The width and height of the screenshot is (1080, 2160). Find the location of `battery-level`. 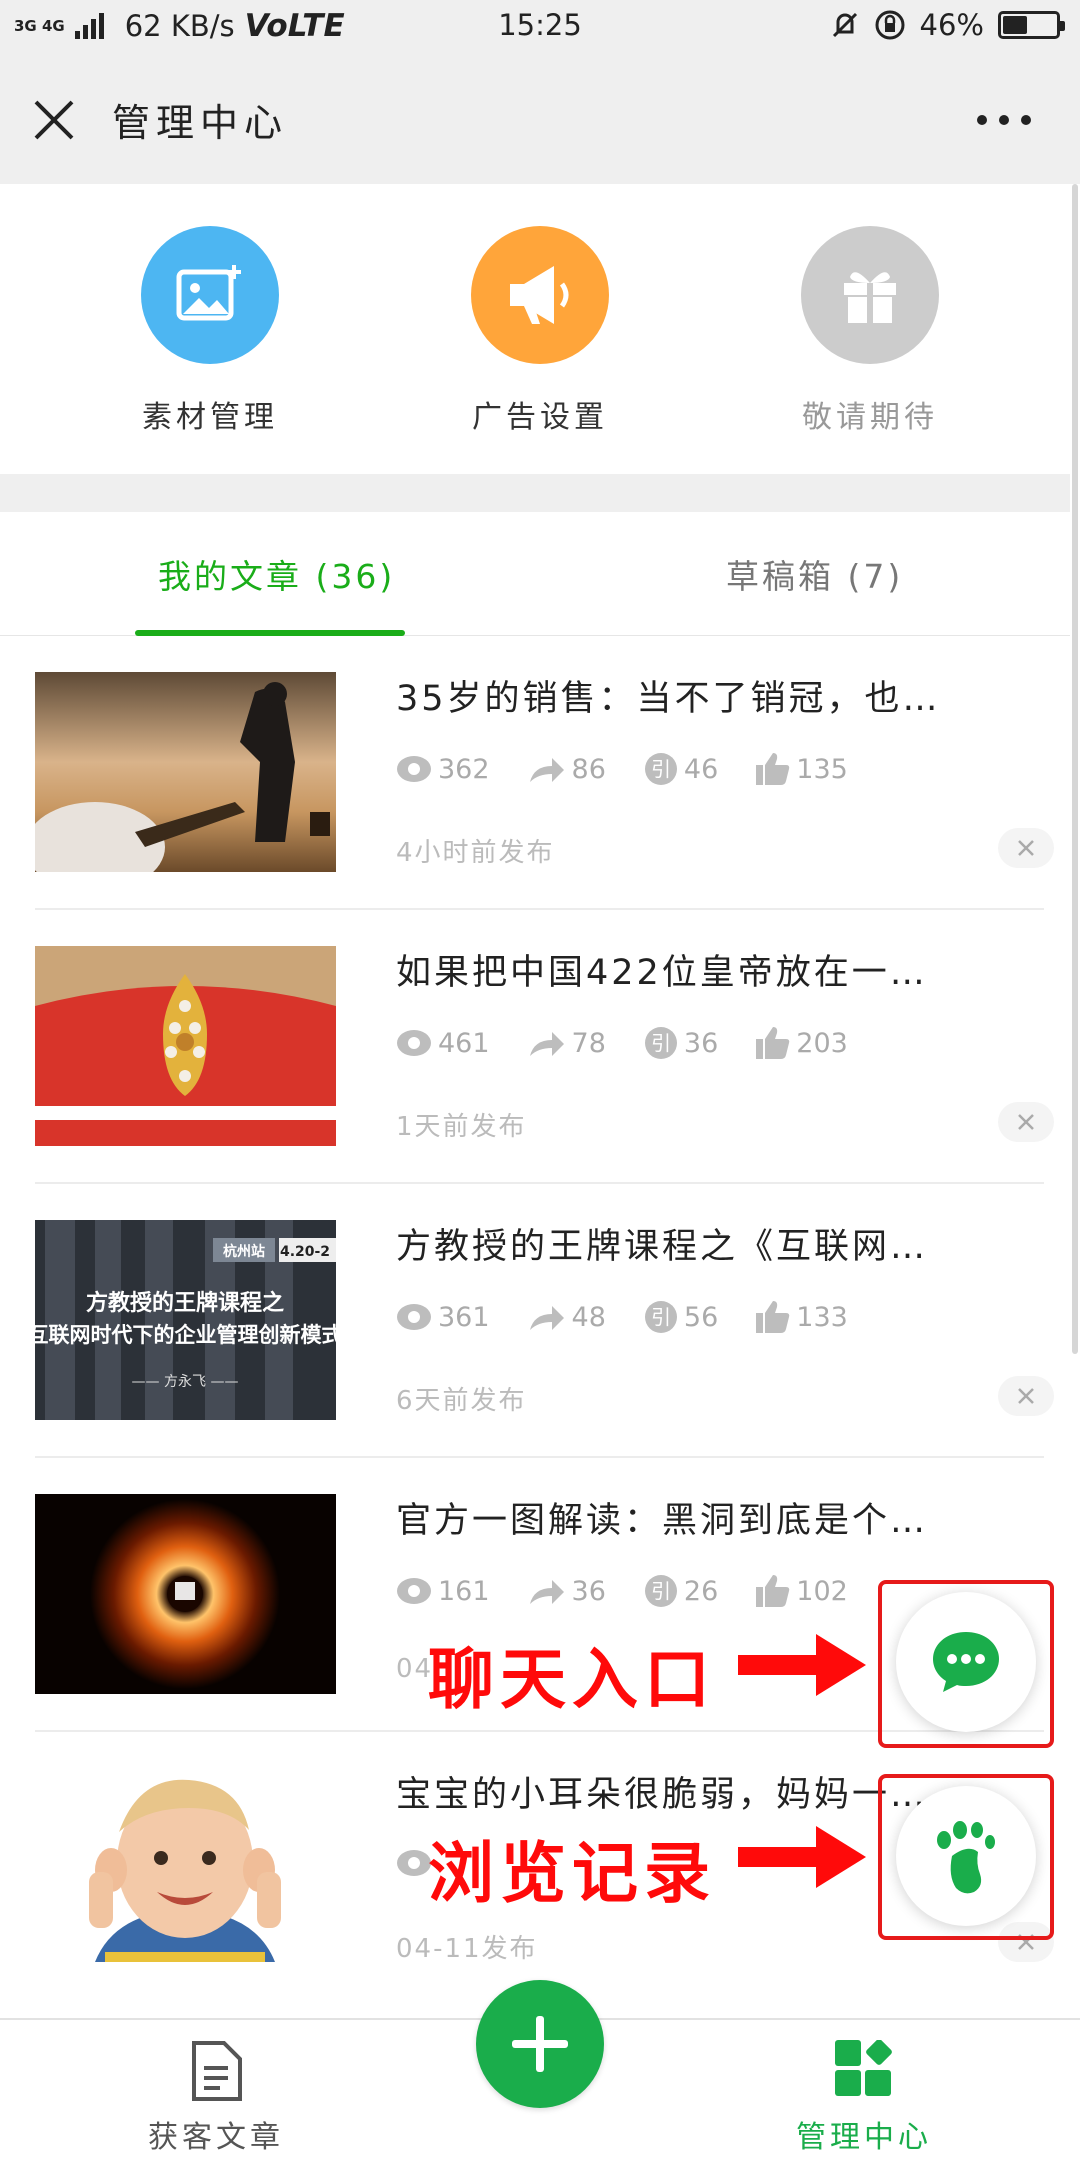

battery-level is located at coordinates (1015, 25).